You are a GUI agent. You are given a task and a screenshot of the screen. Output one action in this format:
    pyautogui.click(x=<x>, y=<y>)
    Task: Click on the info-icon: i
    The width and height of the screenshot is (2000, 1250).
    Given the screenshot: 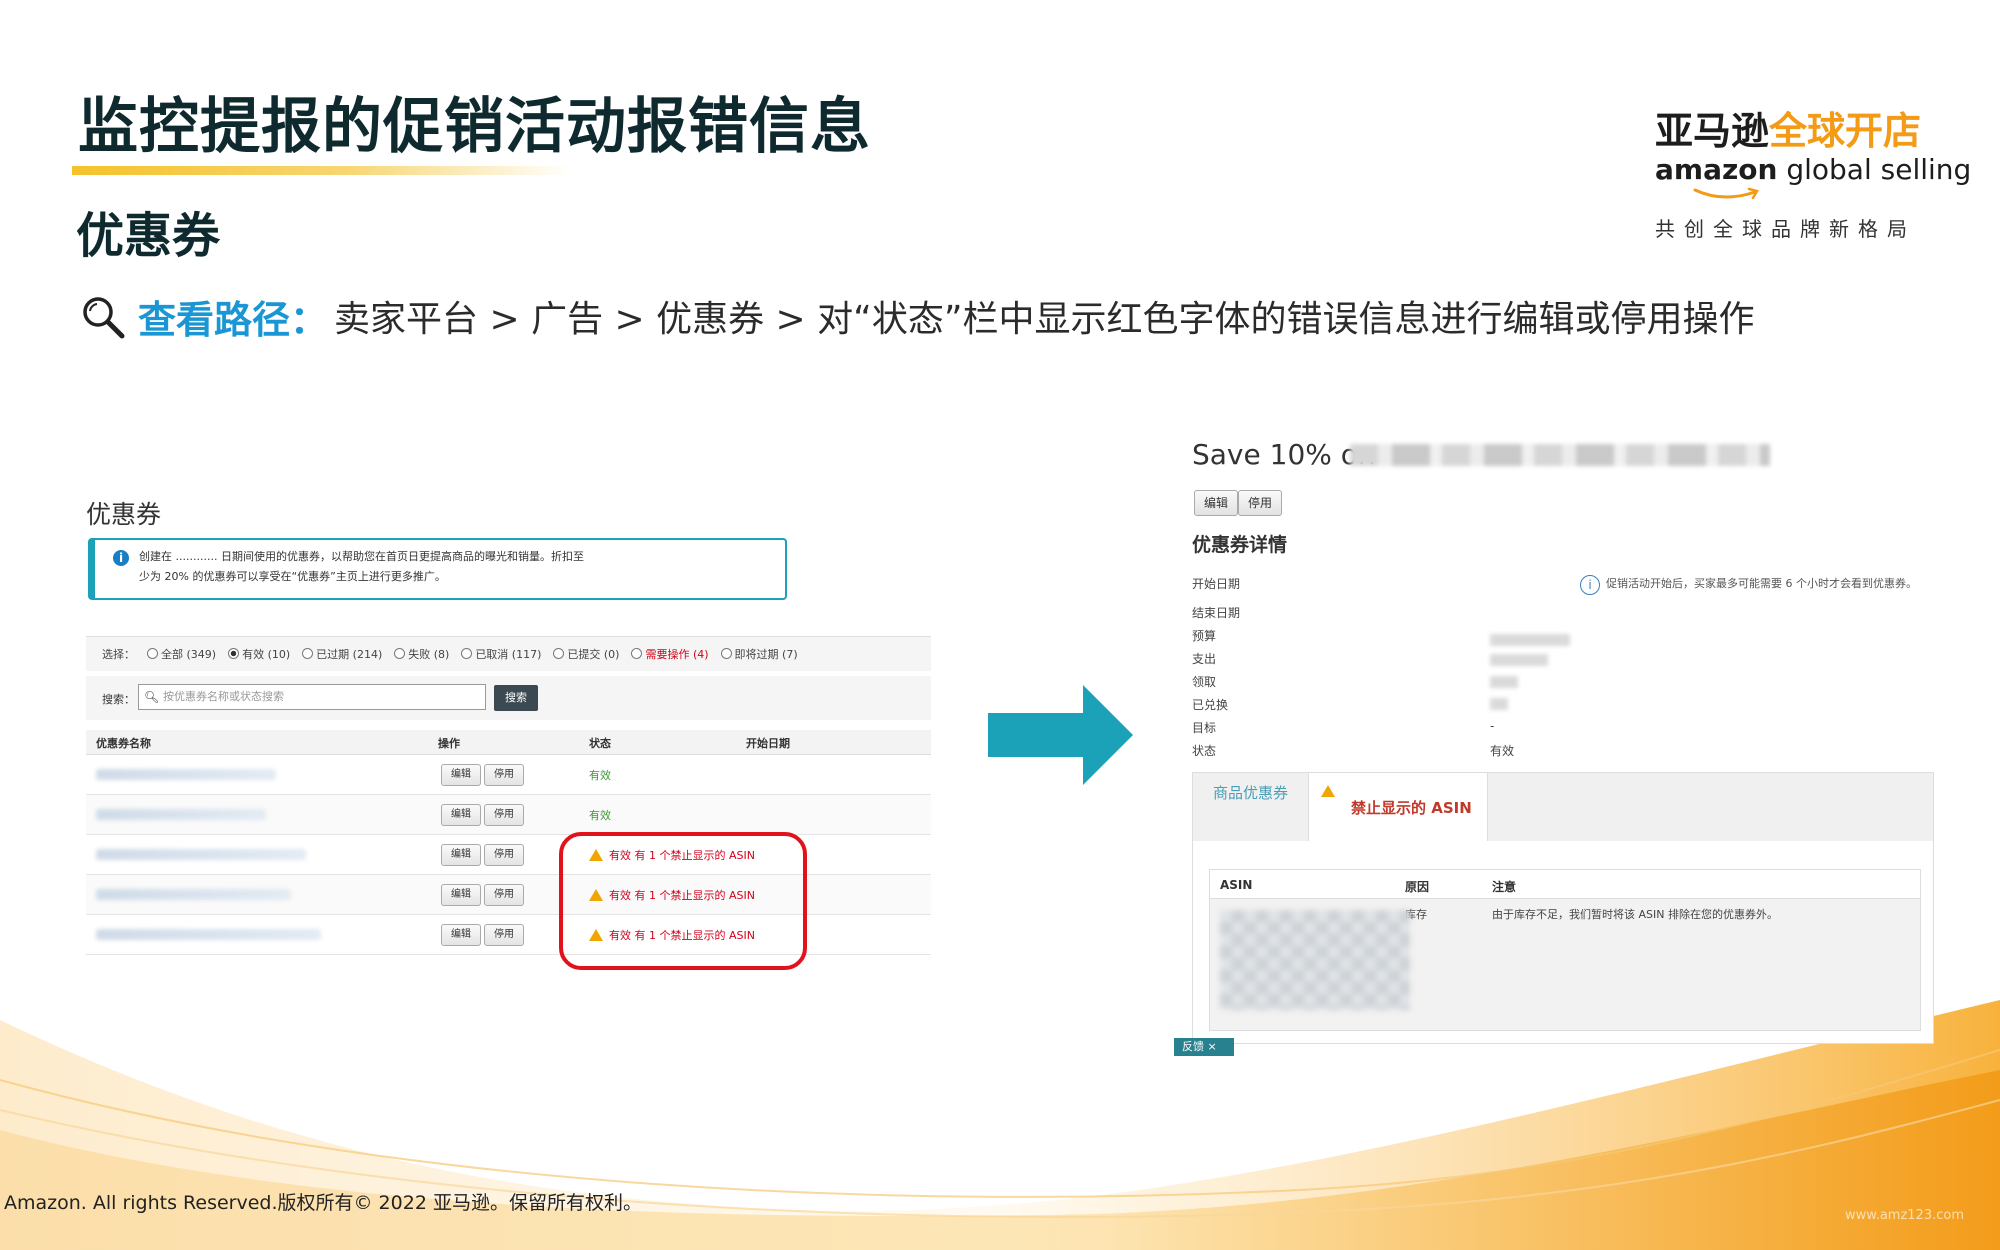 What is the action you would take?
    pyautogui.click(x=121, y=558)
    